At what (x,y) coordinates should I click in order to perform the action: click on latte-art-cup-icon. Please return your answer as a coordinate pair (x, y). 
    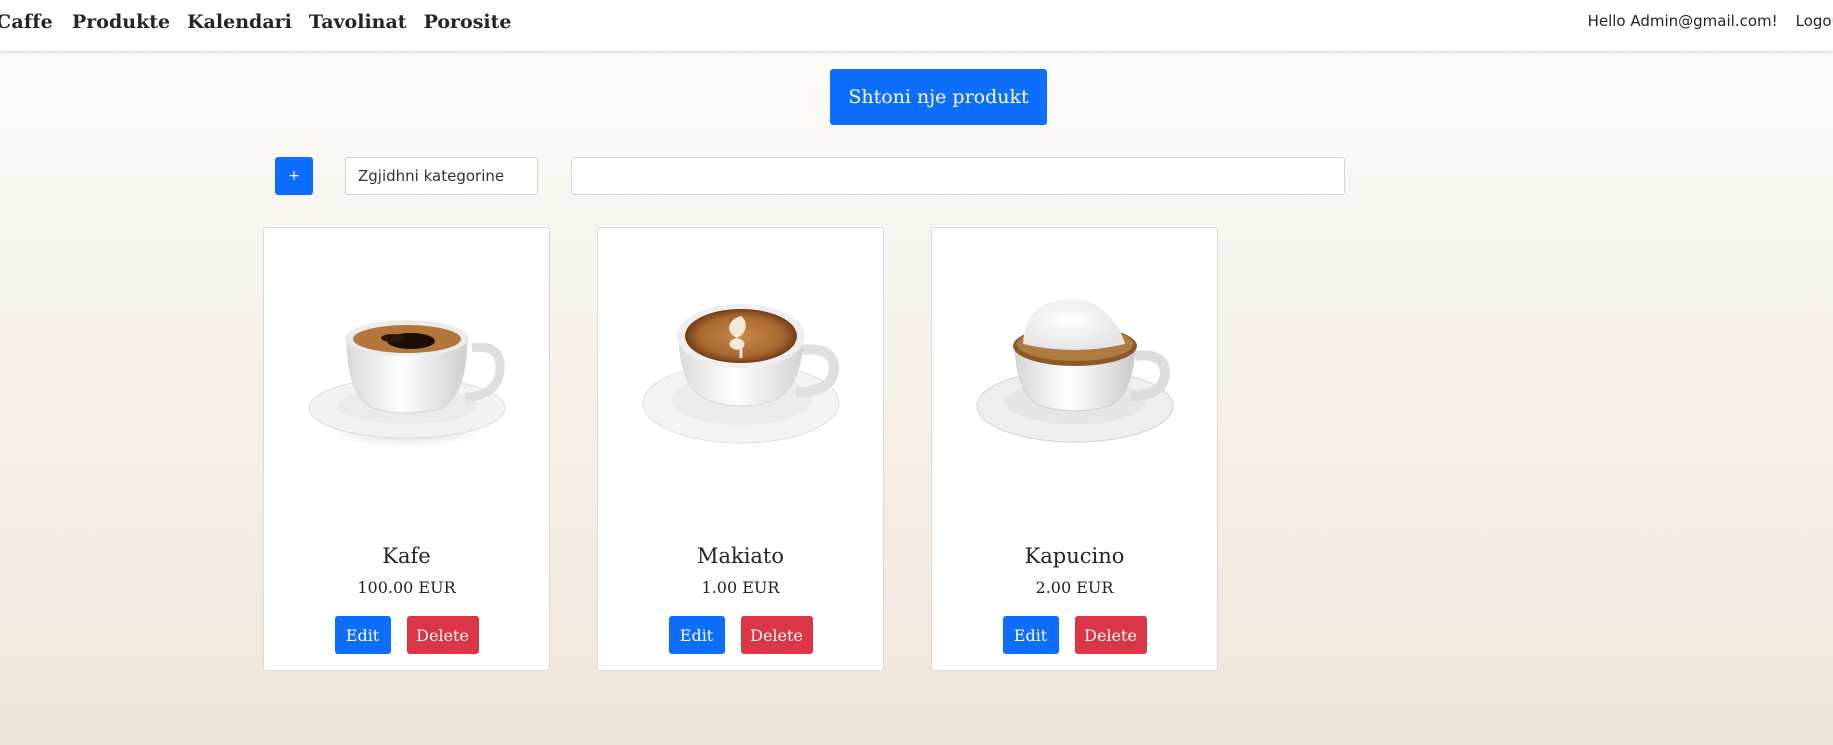
    Looking at the image, I should click on (740, 374).